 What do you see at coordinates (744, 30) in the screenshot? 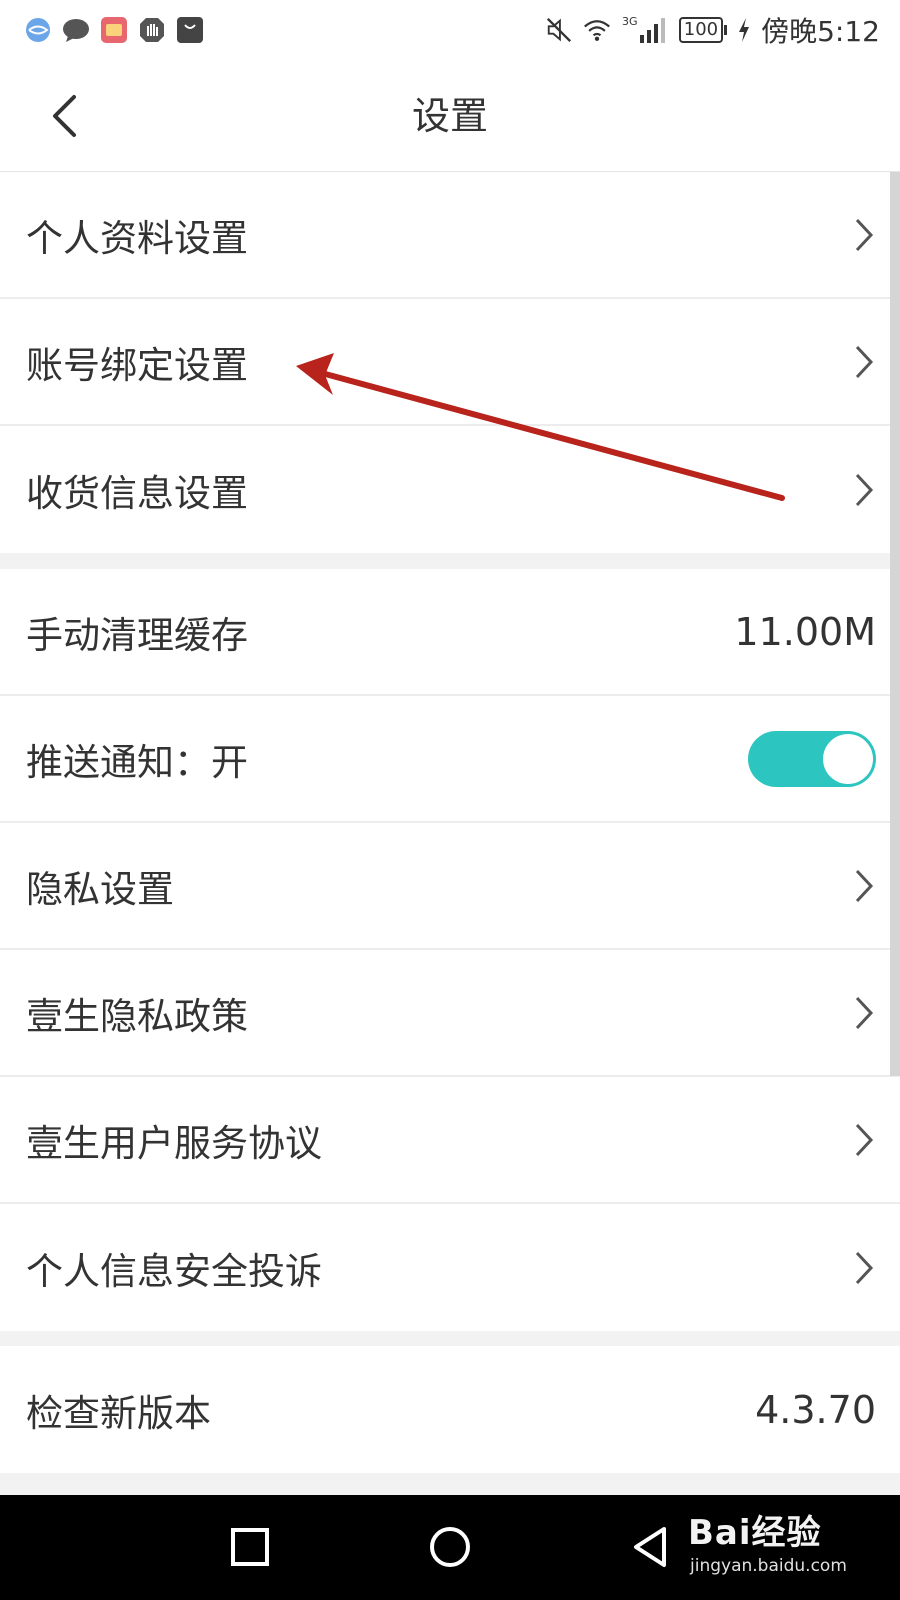
I see `charging-icon` at bounding box center [744, 30].